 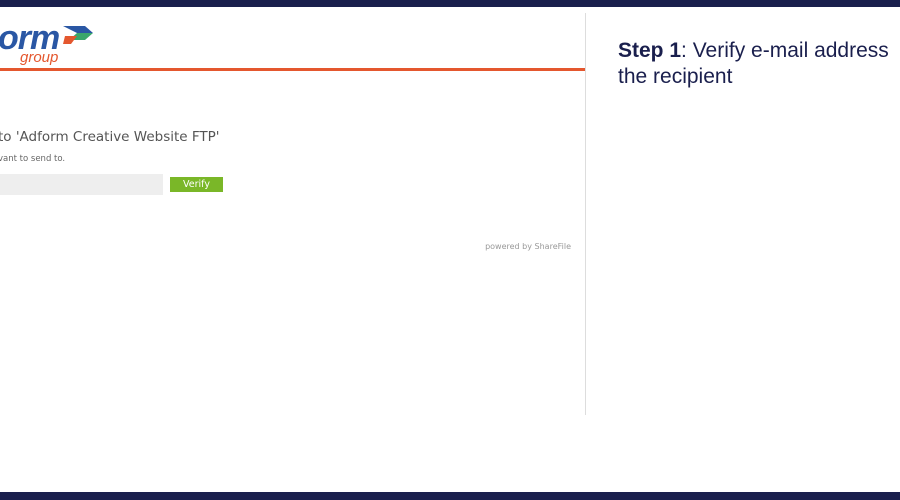 I want to click on header-divider, so click(x=292, y=69).